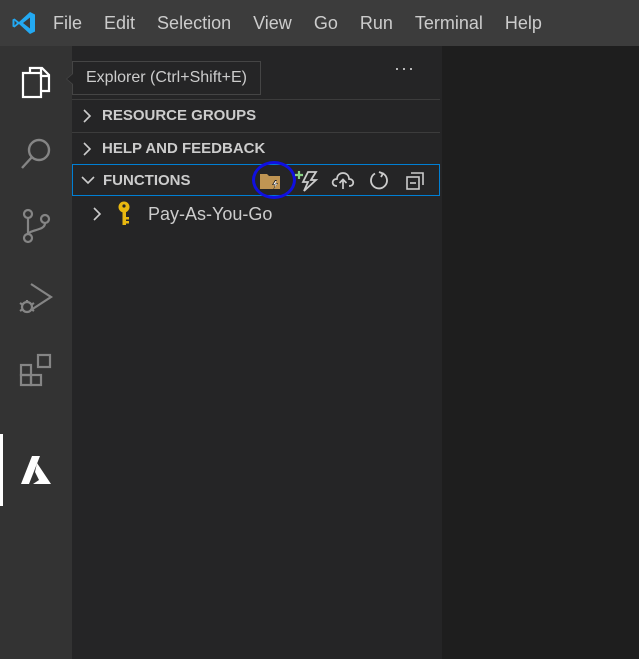 The image size is (639, 659). I want to click on menu-selection: Selection, so click(194, 23).